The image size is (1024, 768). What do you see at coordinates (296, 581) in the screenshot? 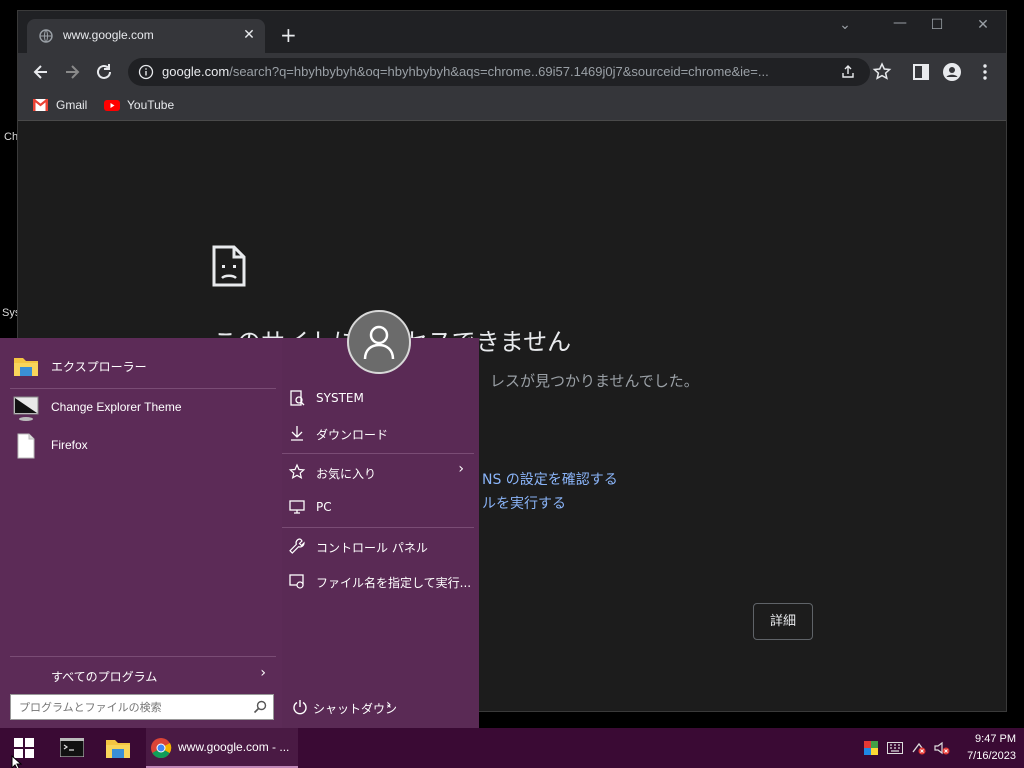
I see `run-icon` at bounding box center [296, 581].